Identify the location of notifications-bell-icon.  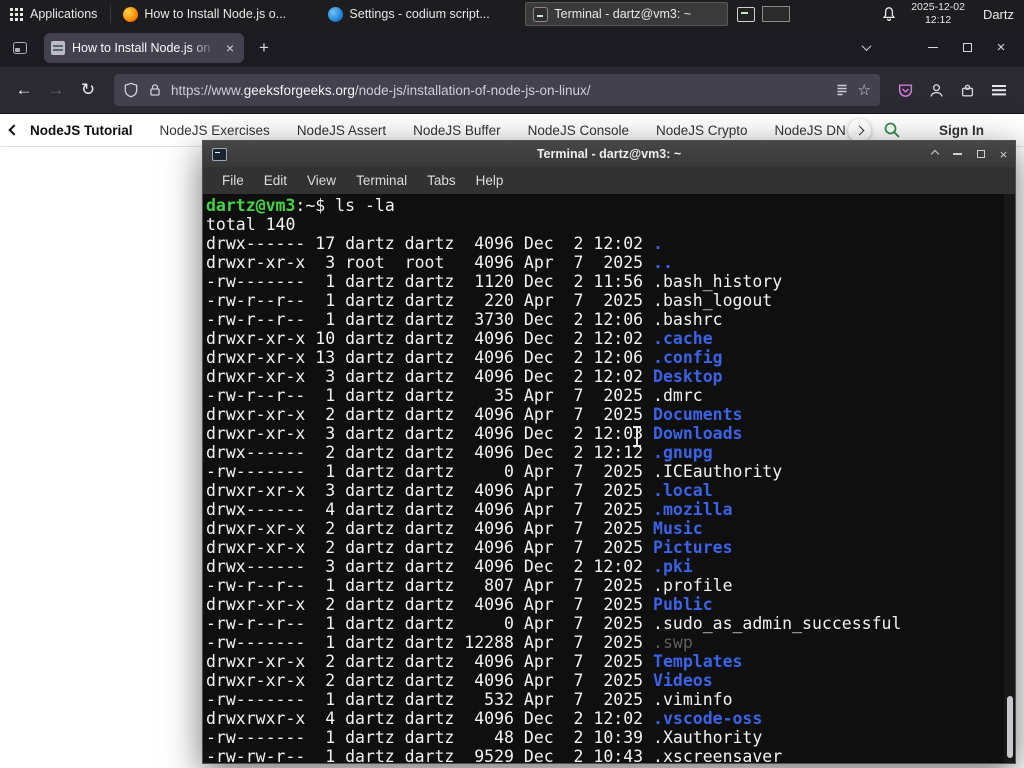
(889, 14).